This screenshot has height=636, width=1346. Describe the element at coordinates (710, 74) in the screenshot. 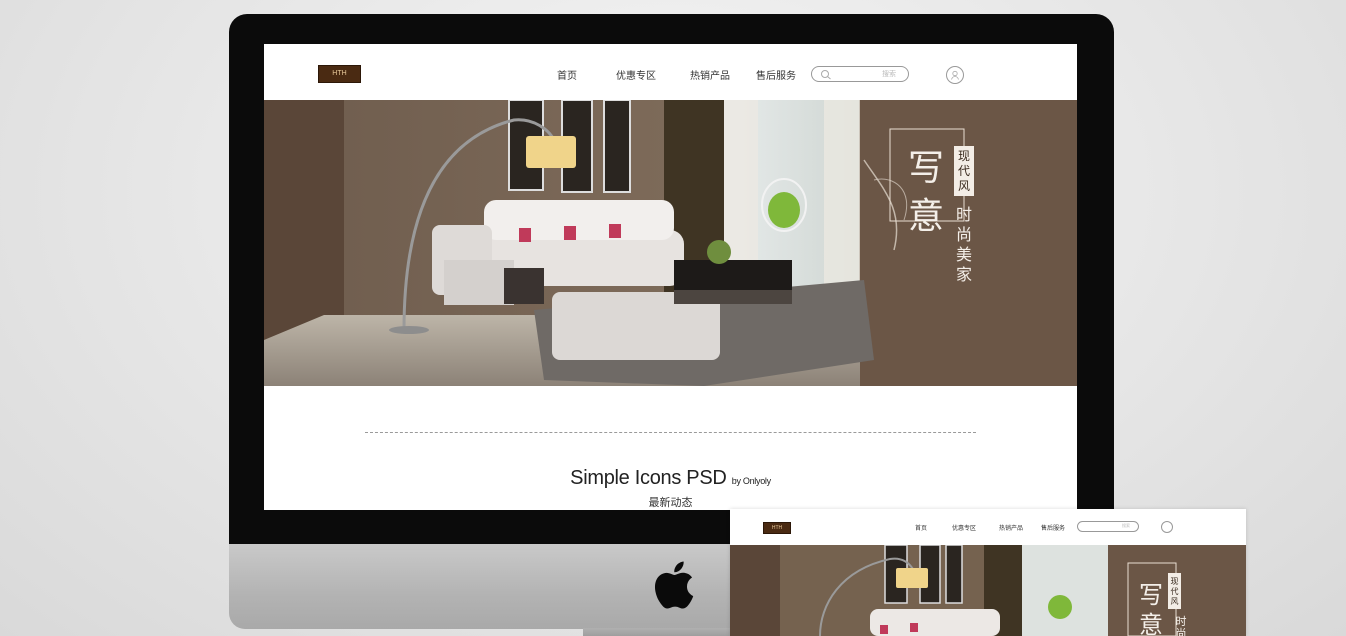

I see `nav-item-hot-products: 热销产品` at that location.